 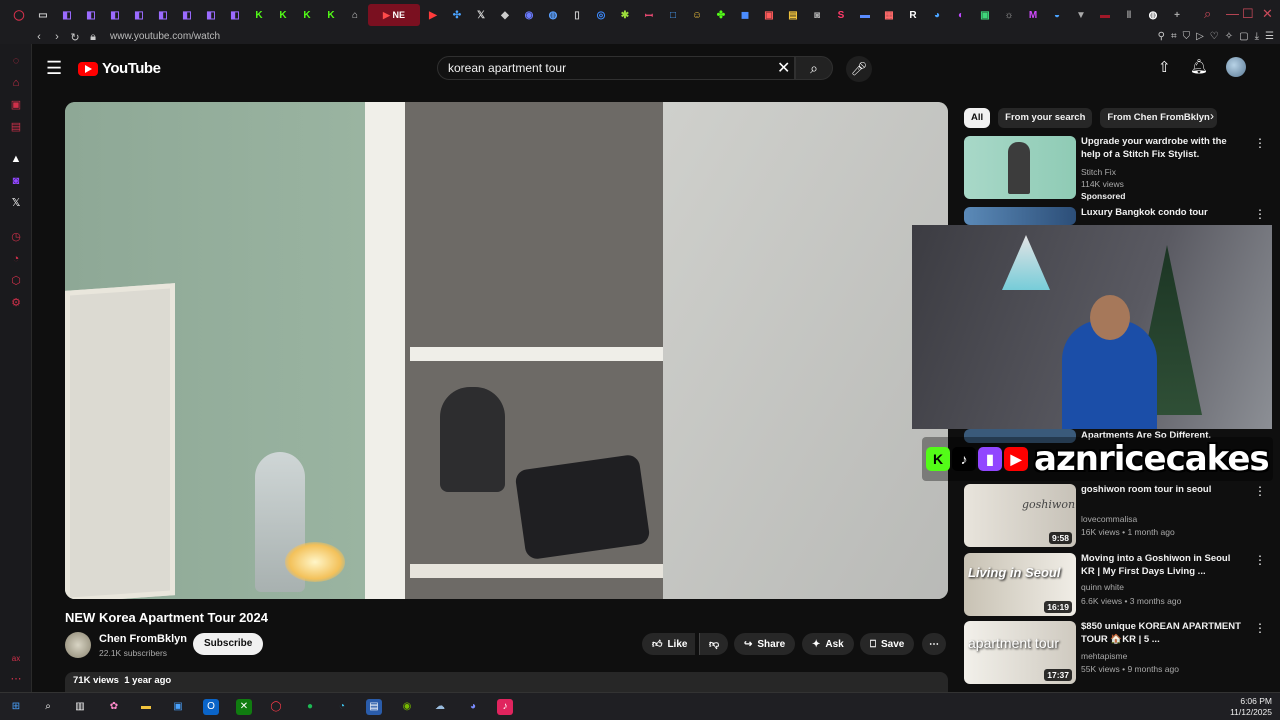 I want to click on outlook-icon: O, so click(x=211, y=707).